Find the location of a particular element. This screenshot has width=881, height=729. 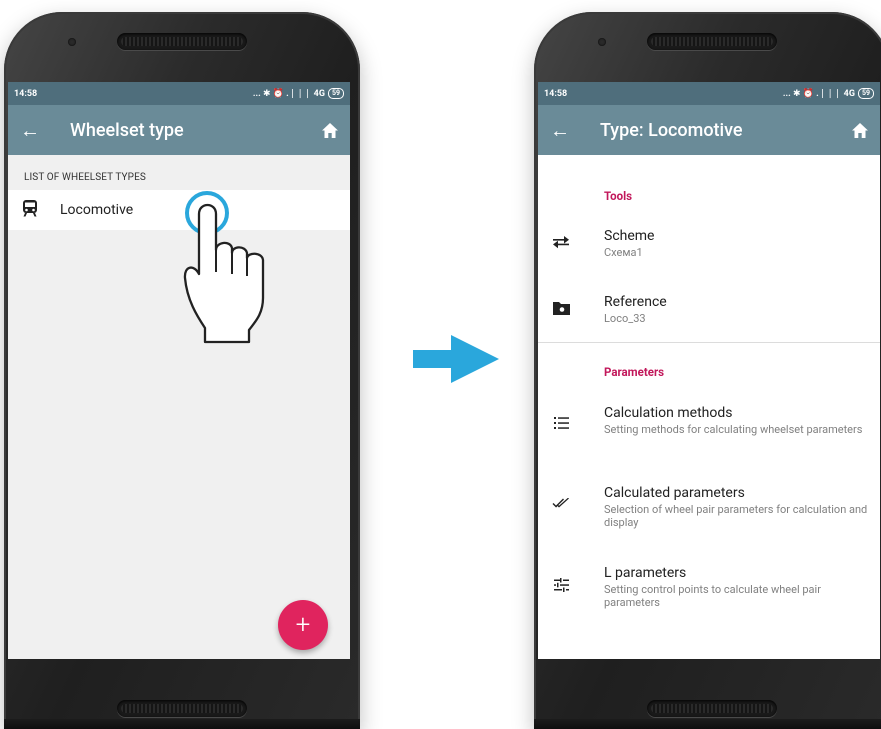

train-icon is located at coordinates (30, 210).